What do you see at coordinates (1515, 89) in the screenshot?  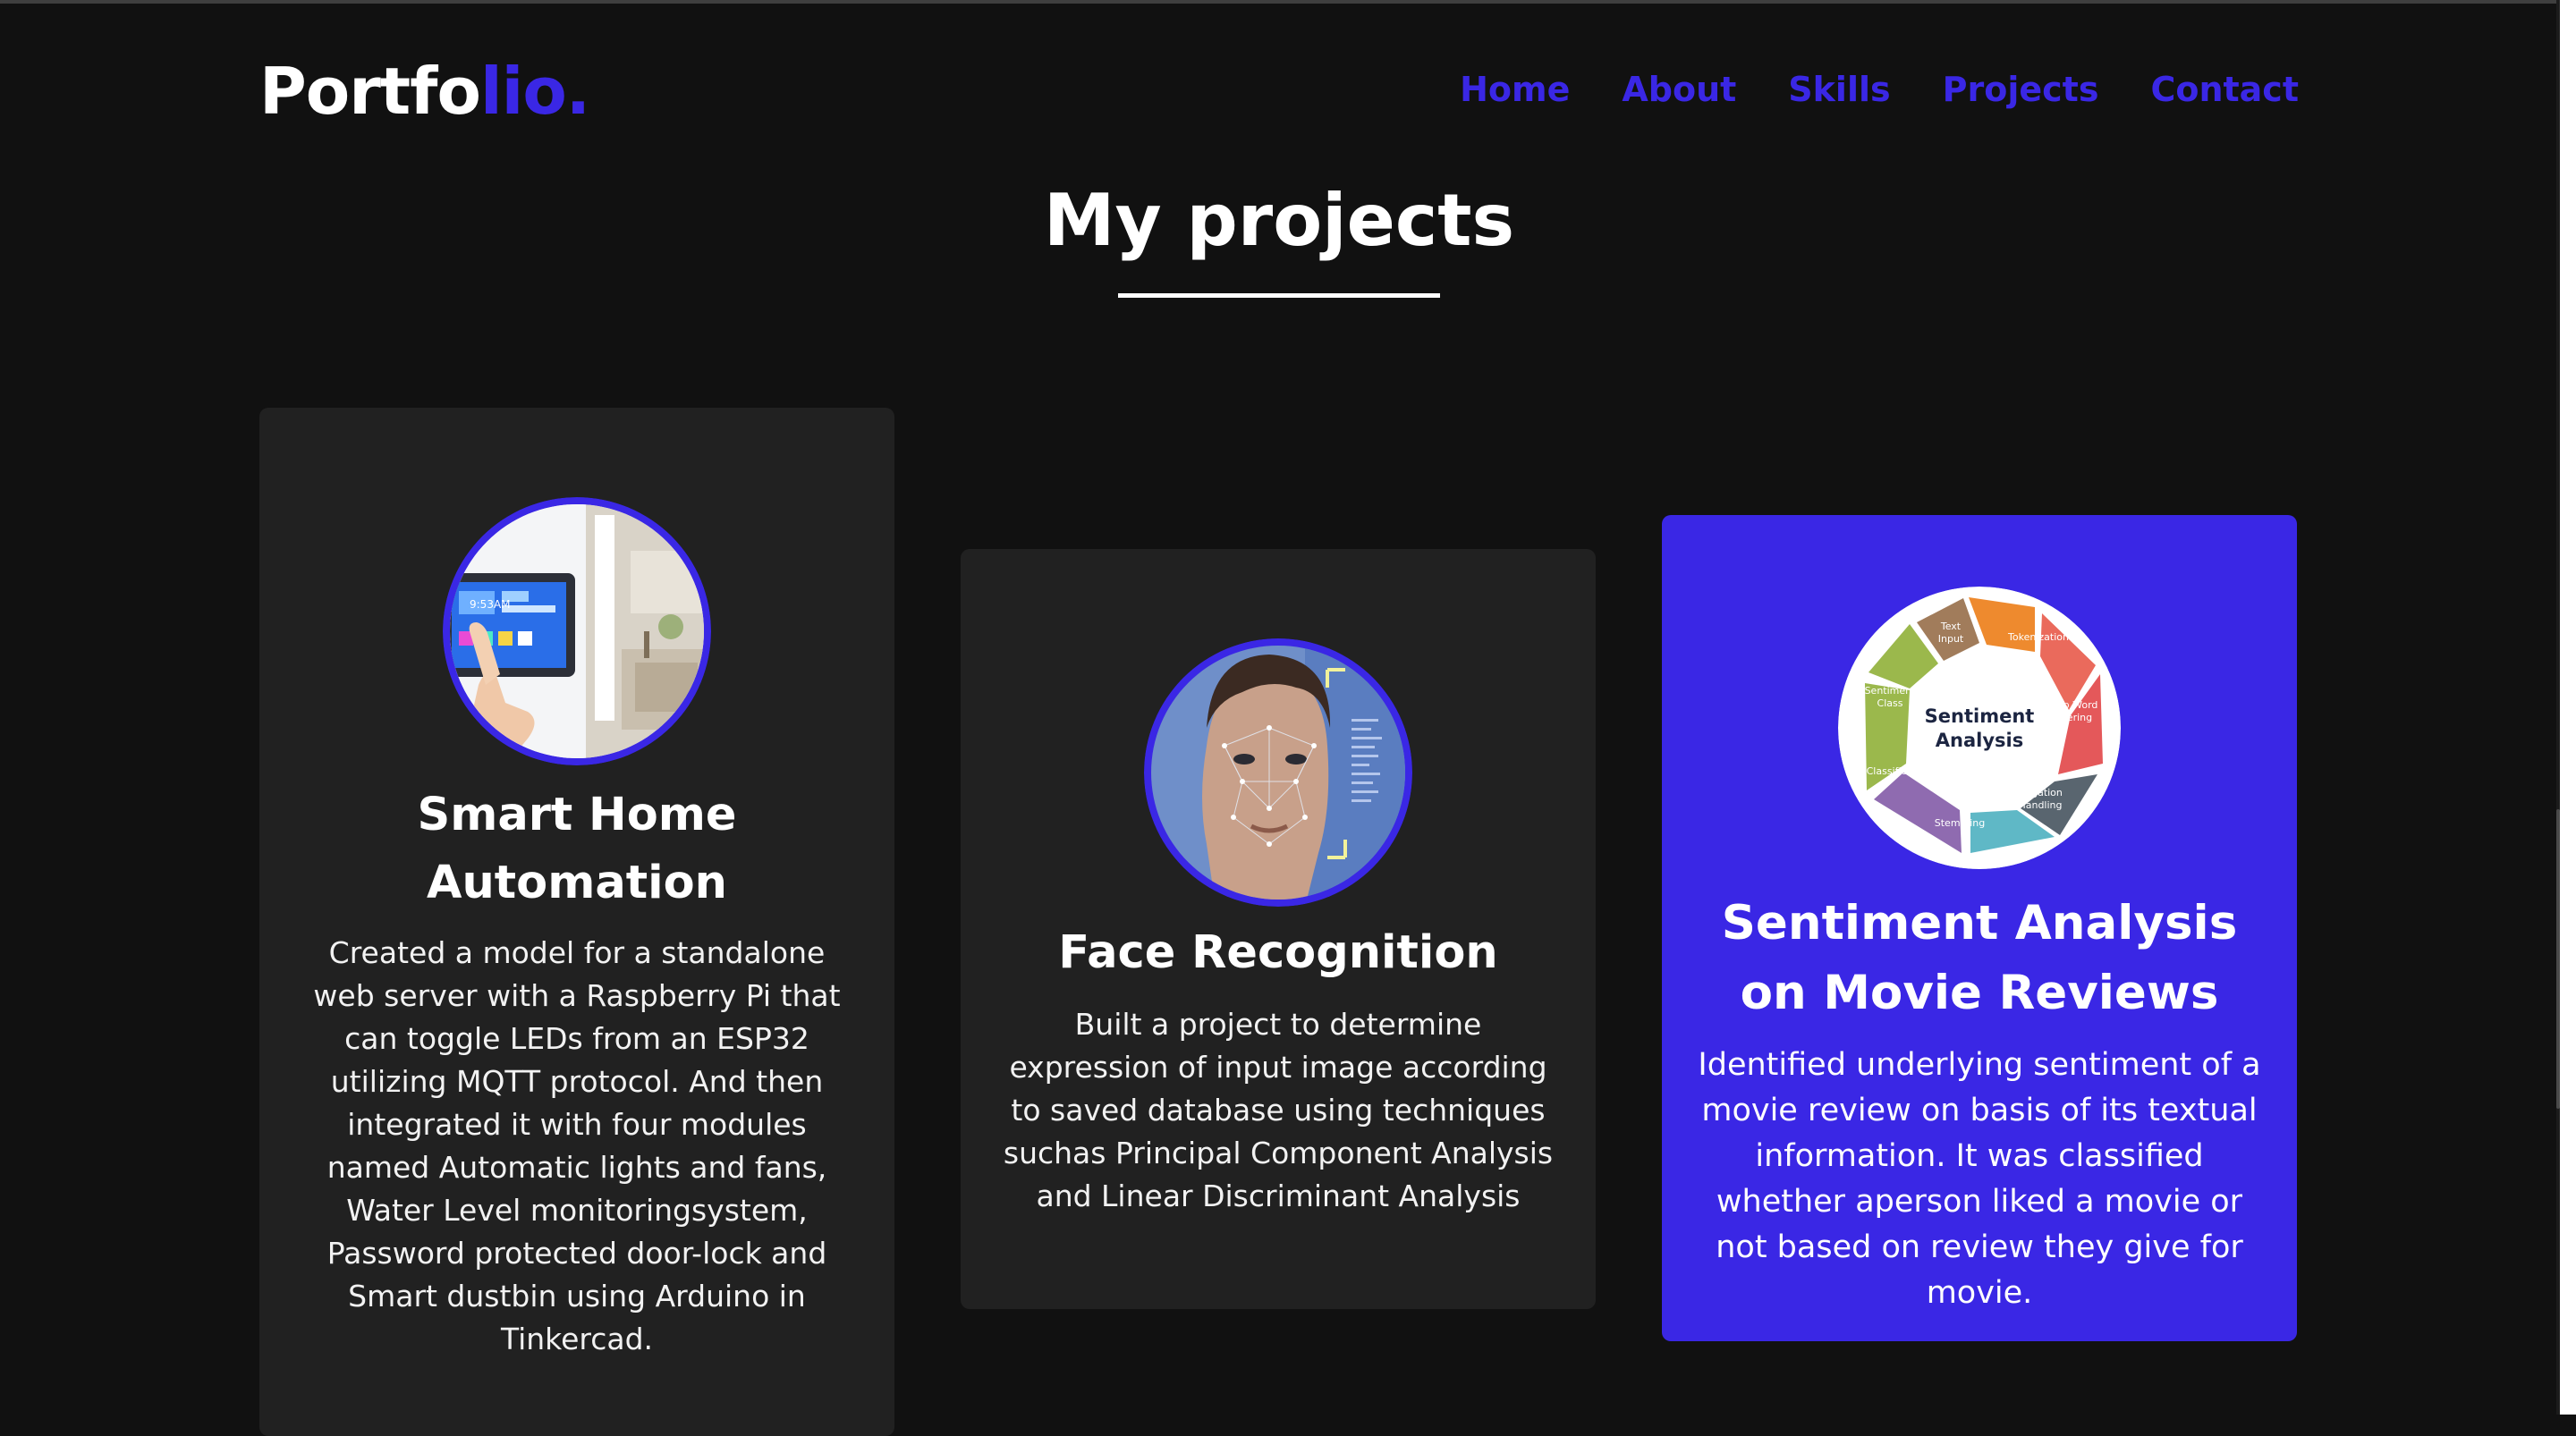 I see `nav-home: Home` at bounding box center [1515, 89].